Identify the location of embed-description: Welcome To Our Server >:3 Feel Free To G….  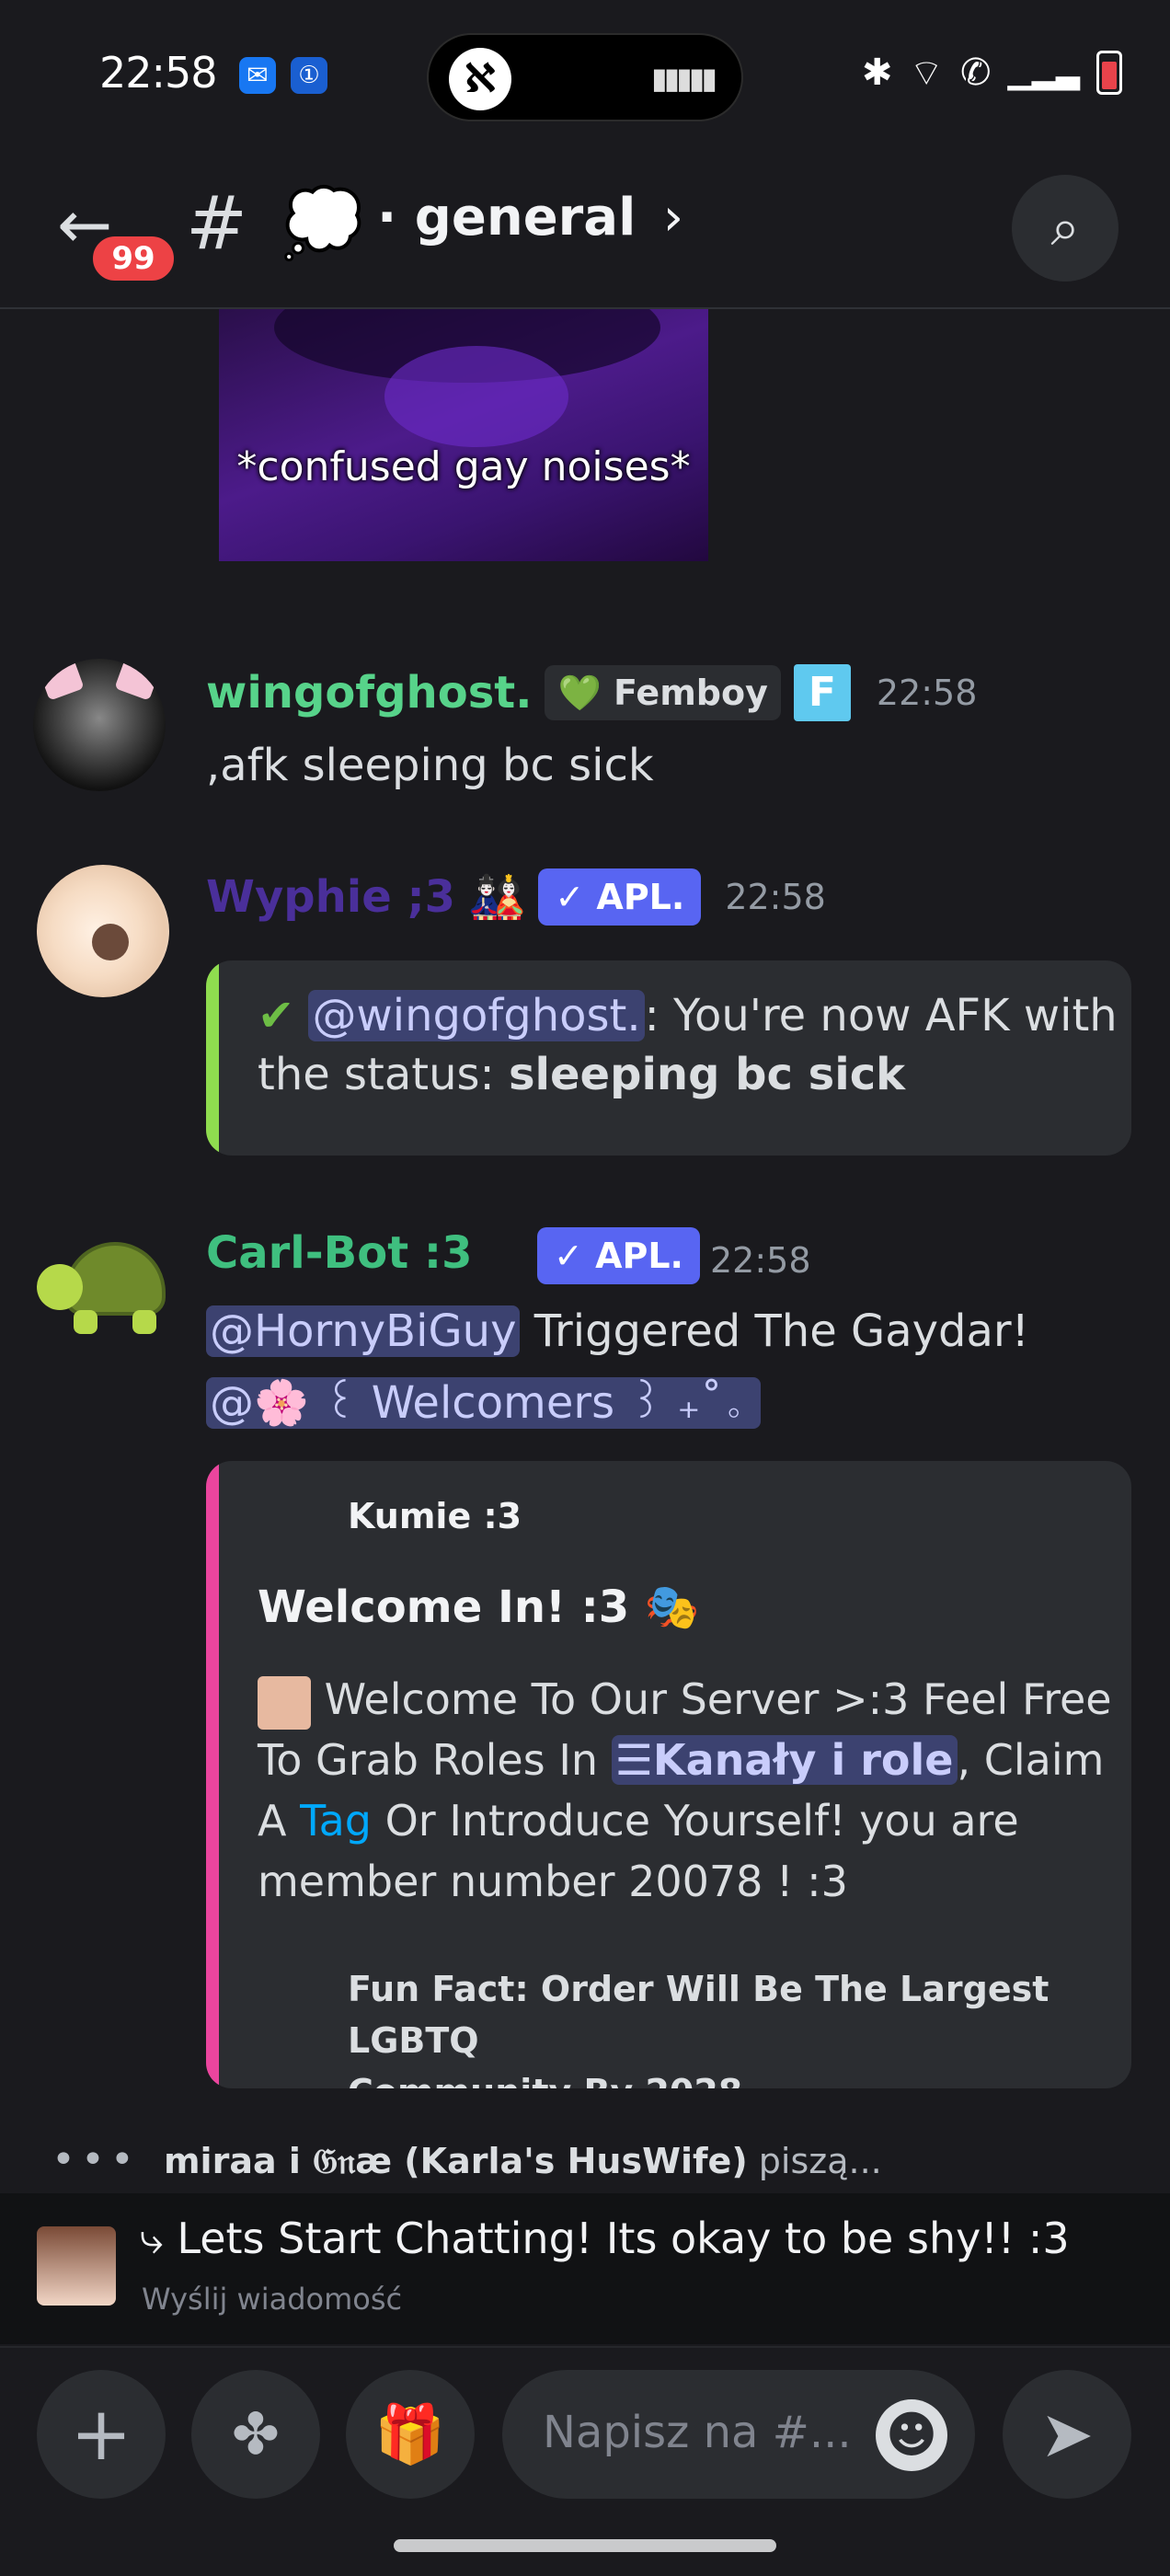
(685, 1790).